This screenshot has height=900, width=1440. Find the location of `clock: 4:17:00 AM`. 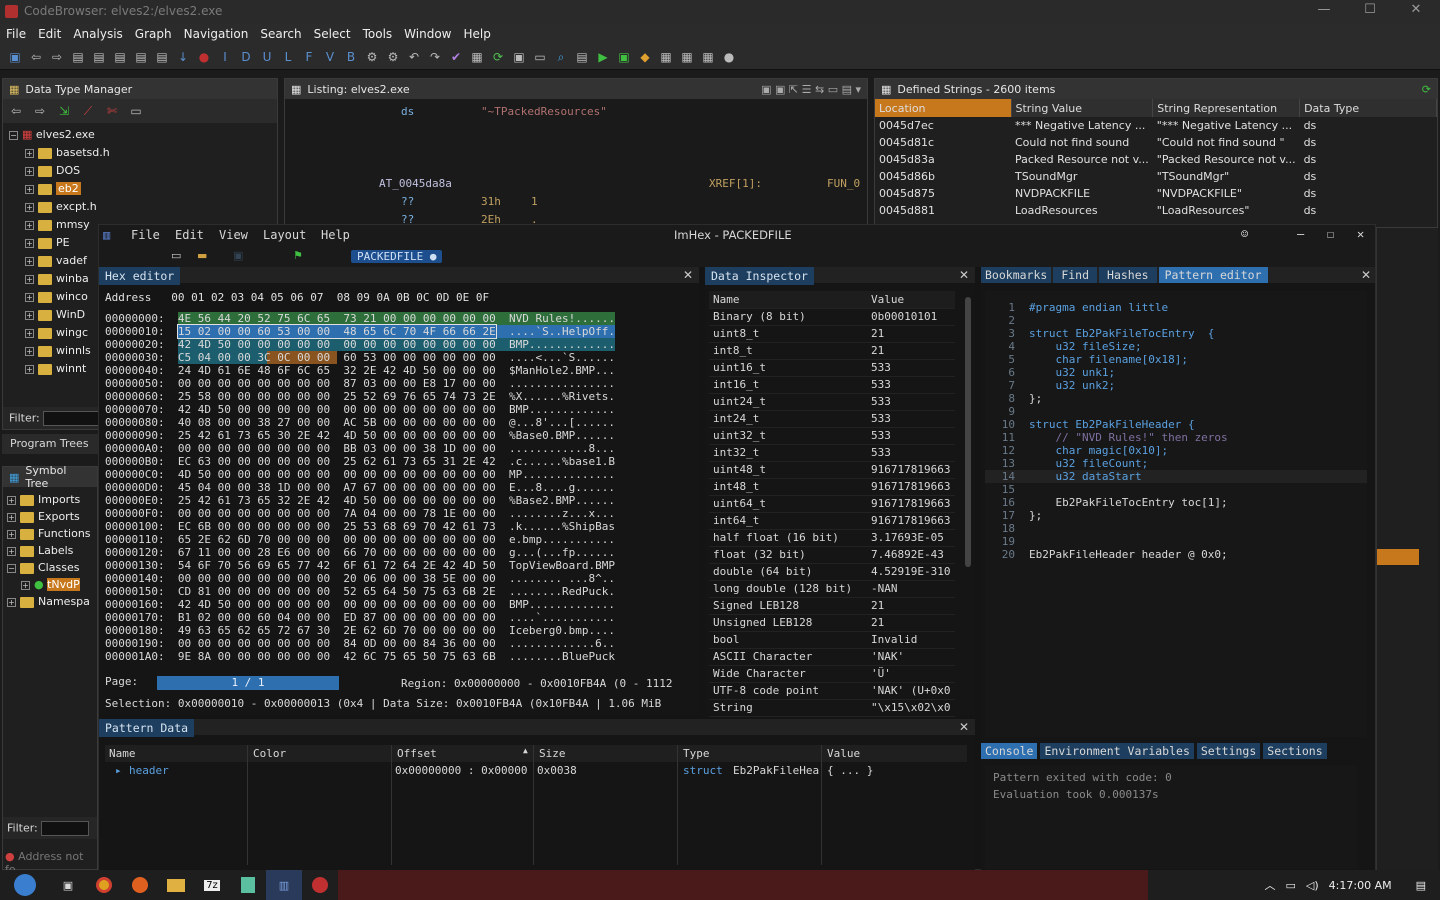

clock: 4:17:00 AM is located at coordinates (1360, 885).